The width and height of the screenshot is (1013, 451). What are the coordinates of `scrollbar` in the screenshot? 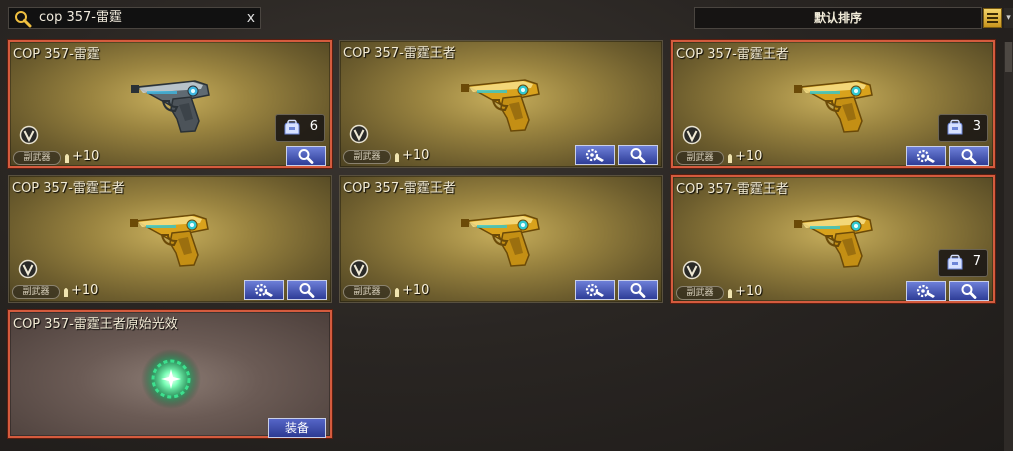 It's located at (1008, 246).